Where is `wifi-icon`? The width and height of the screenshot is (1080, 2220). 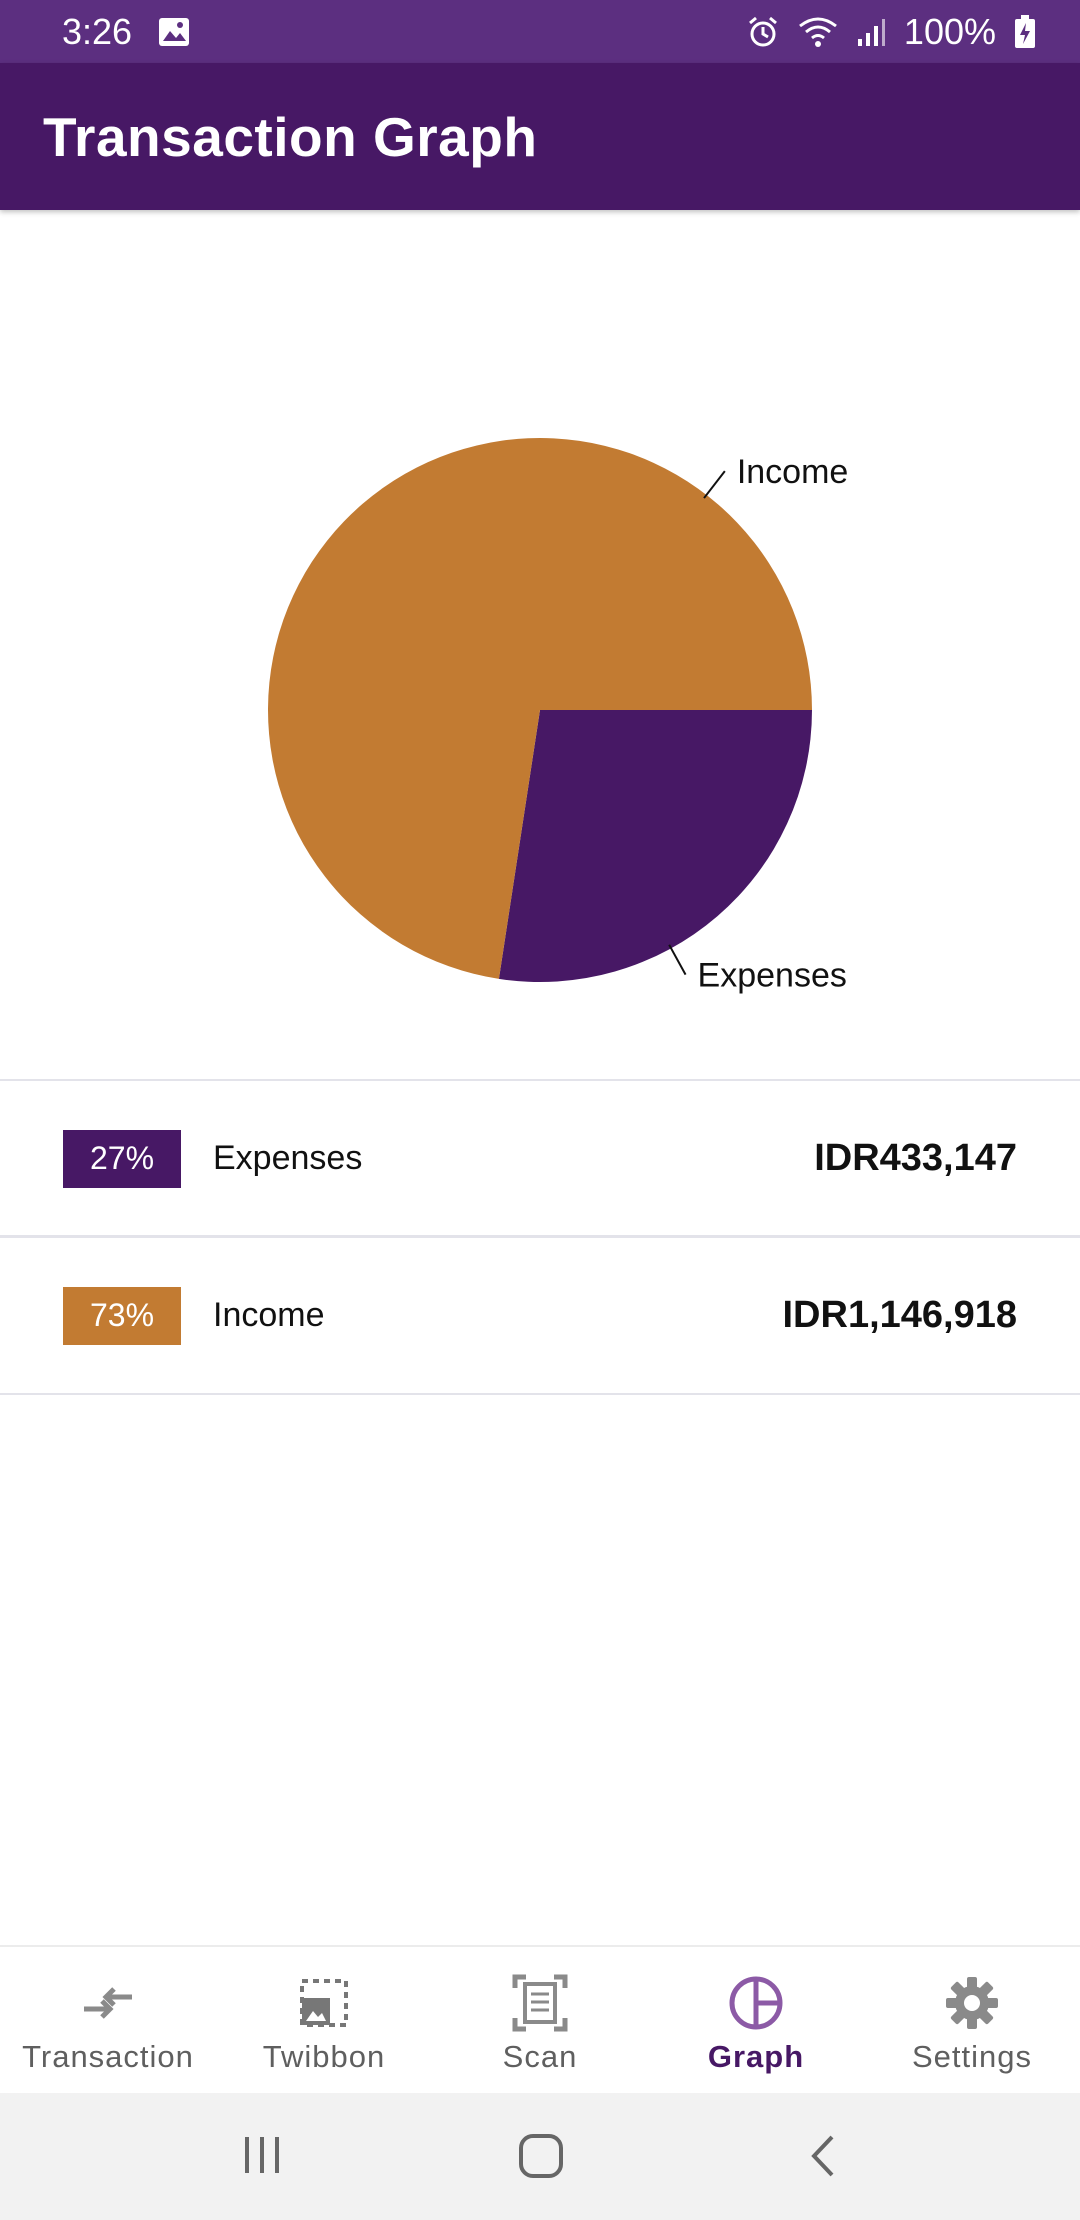 wifi-icon is located at coordinates (818, 32).